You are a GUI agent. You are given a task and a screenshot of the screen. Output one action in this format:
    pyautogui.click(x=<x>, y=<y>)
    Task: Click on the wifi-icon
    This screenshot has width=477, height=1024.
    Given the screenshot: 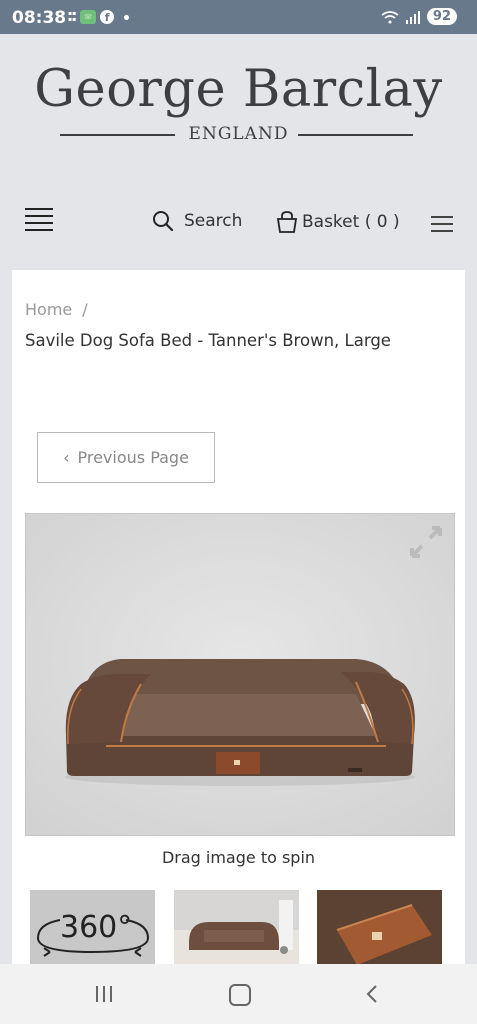 What is the action you would take?
    pyautogui.click(x=390, y=16)
    